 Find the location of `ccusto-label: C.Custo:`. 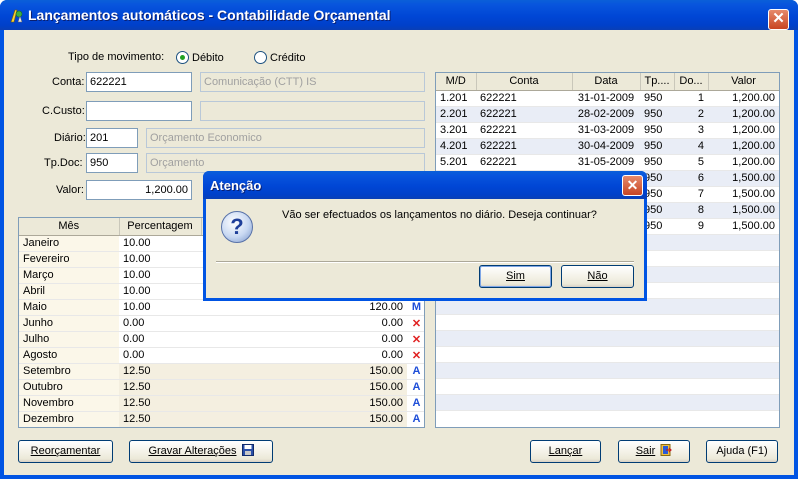

ccusto-label: C.Custo: is located at coordinates (63, 111).